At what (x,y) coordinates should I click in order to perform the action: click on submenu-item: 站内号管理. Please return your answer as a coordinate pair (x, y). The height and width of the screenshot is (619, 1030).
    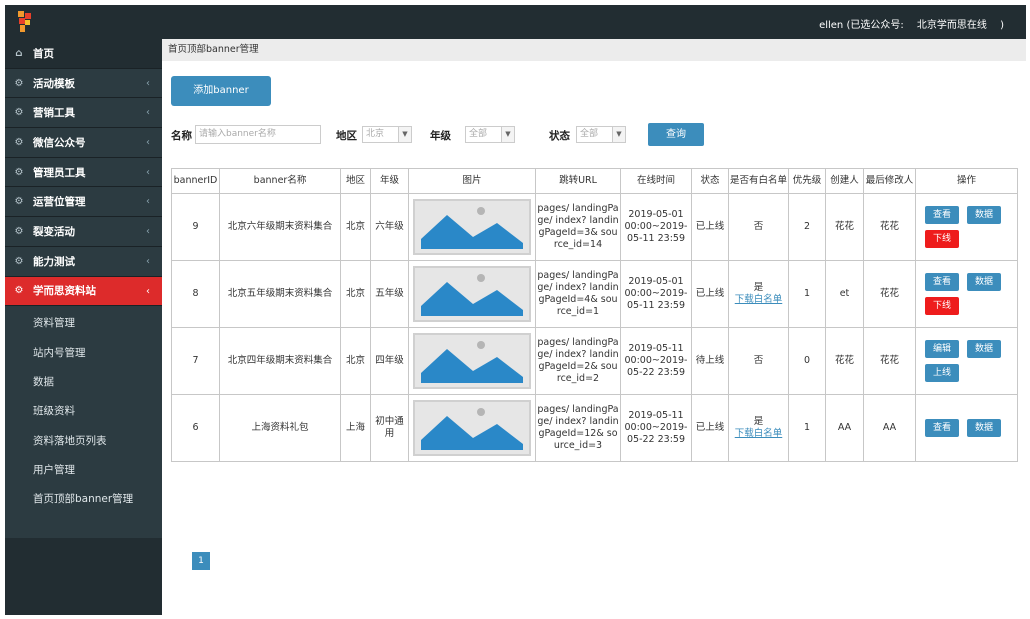
    Looking at the image, I should click on (83, 351).